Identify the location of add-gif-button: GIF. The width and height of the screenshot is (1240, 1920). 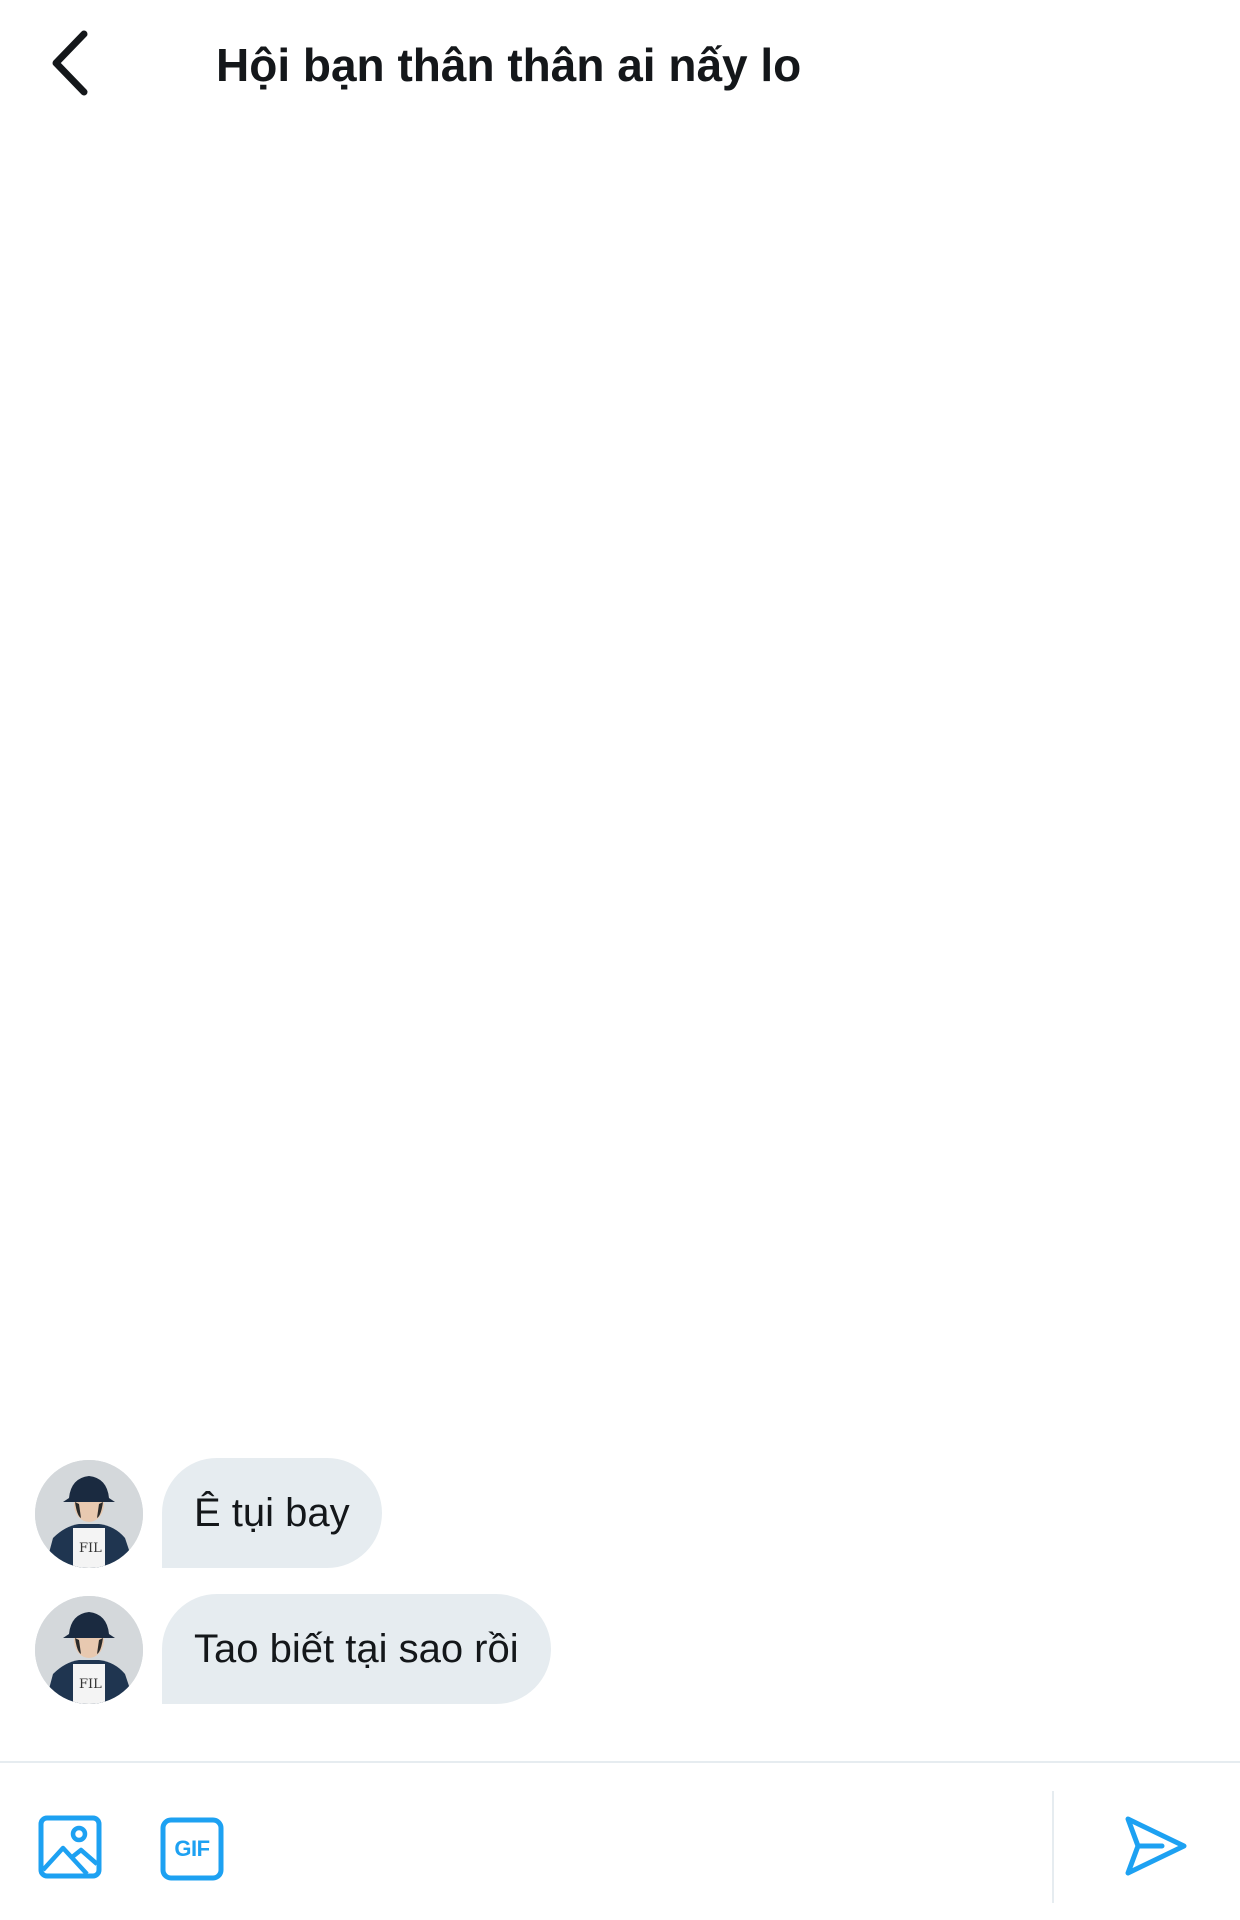
(192, 1849).